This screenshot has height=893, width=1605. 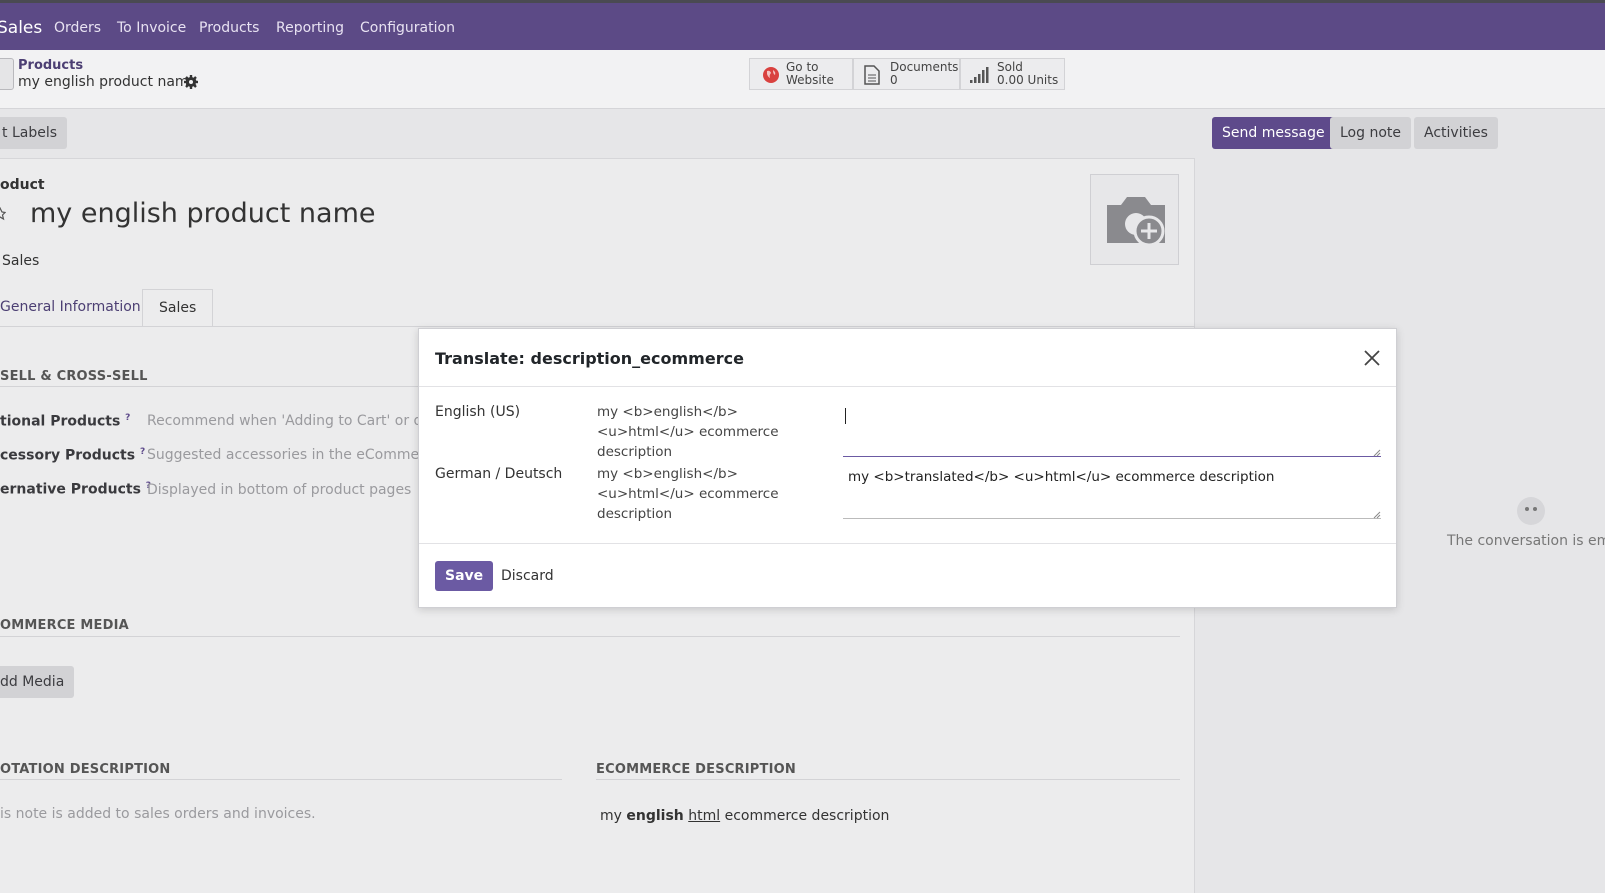 I want to click on discard-button: Discard, so click(x=527, y=576).